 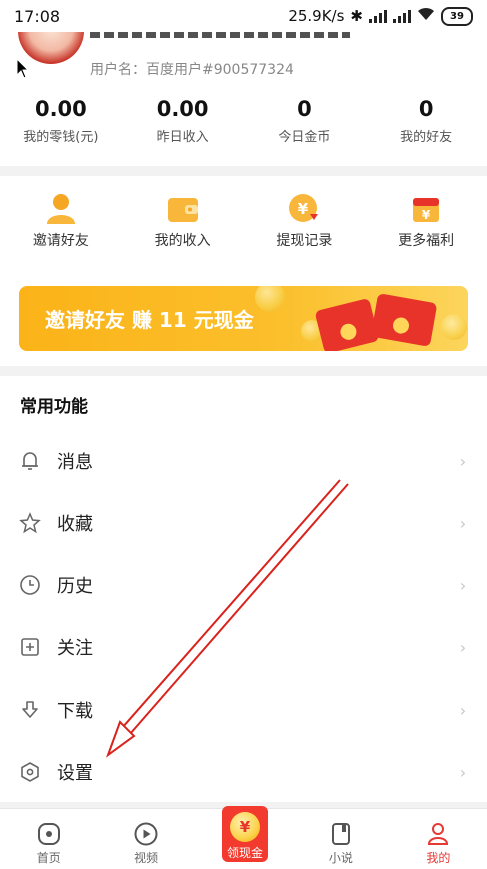 I want to click on menu-label: 历史, so click(x=75, y=586).